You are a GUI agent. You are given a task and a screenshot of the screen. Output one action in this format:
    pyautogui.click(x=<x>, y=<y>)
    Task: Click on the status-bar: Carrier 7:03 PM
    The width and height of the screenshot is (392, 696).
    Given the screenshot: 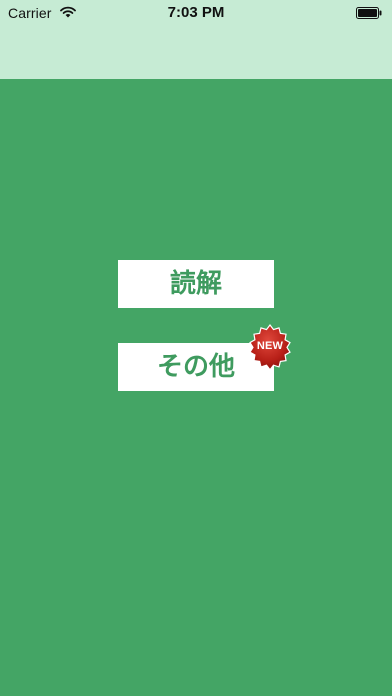 What is the action you would take?
    pyautogui.click(x=196, y=13)
    